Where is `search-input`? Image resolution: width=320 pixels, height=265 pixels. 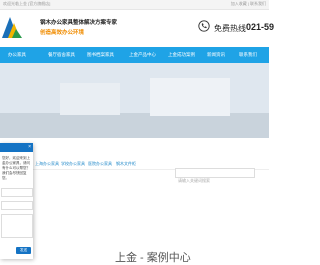 search-input is located at coordinates (215, 180).